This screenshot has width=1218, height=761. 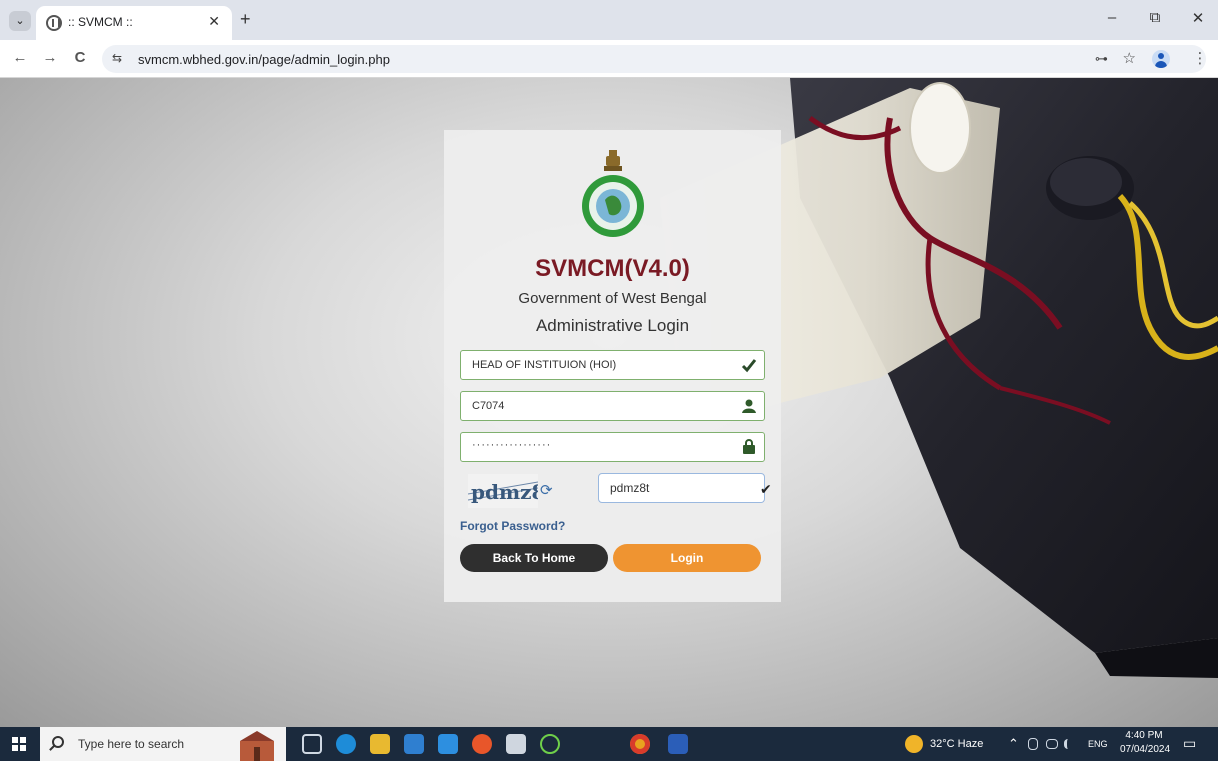 I want to click on taskbar-search-box: Type here to search, so click(x=163, y=744).